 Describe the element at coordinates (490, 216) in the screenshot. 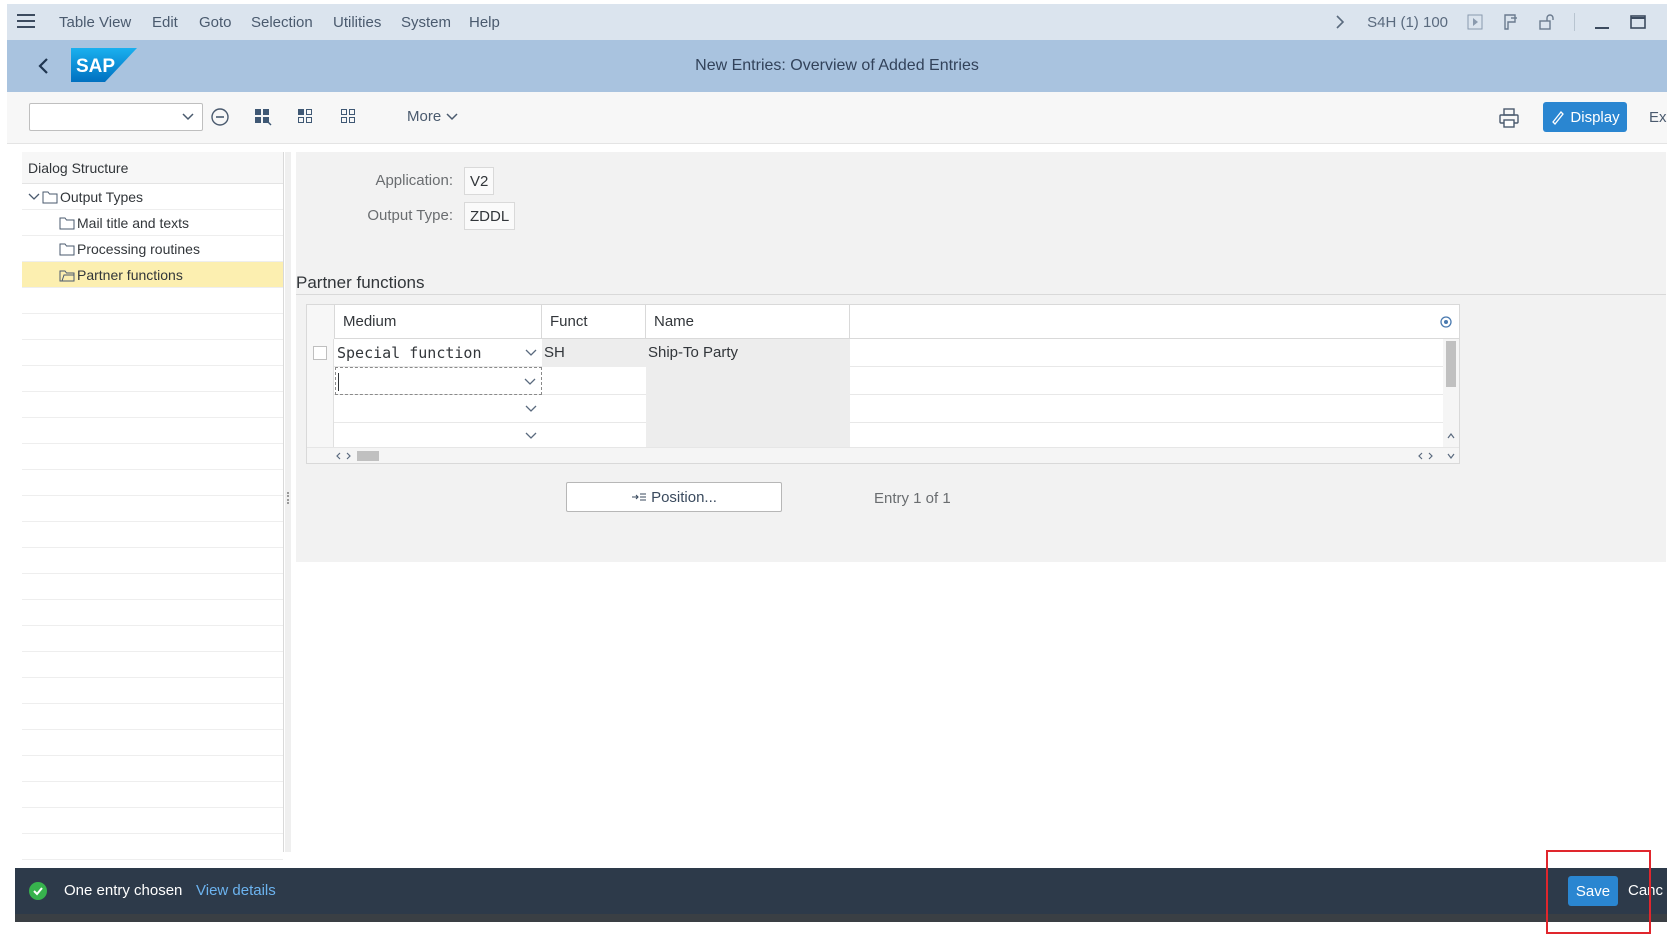

I see `output-type-field: ZDDL` at that location.